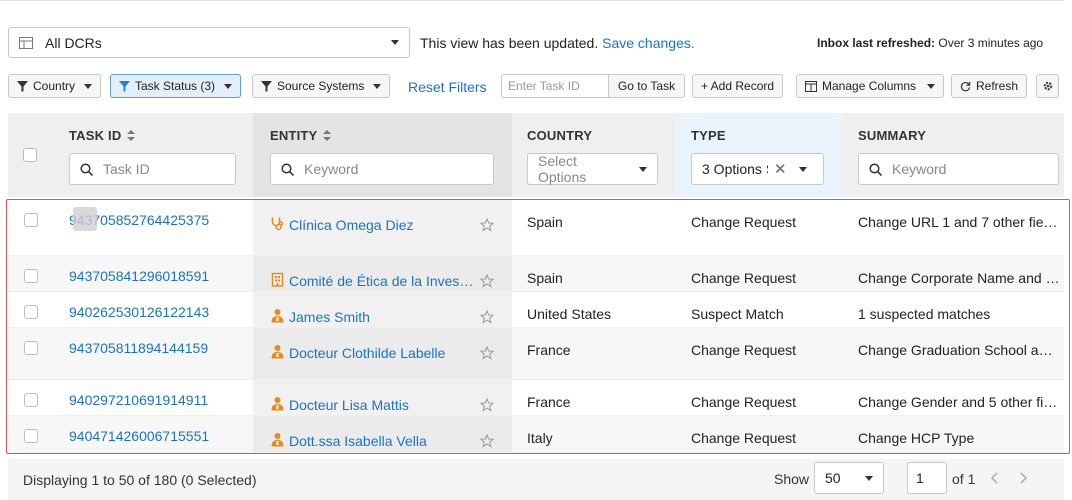  Describe the element at coordinates (924, 314) in the screenshot. I see `summary-cell: 1 suspected matches` at that location.